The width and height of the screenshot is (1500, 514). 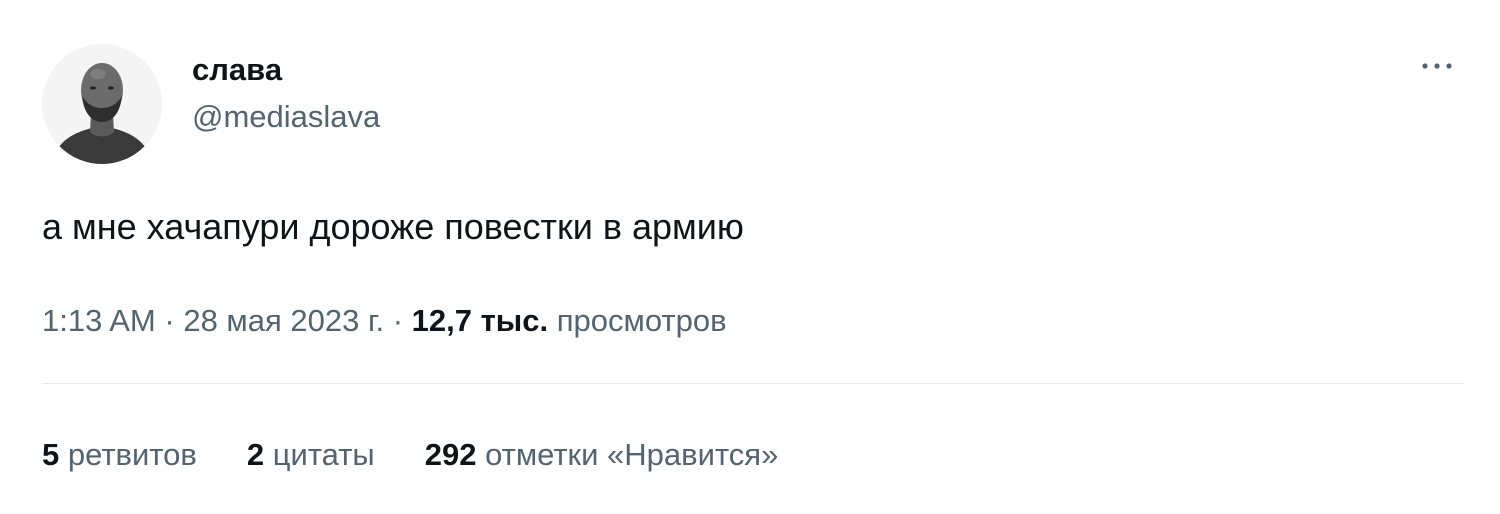 I want to click on tweet-text: а мне хачапури дороже повестки в армию, so click(x=393, y=226).